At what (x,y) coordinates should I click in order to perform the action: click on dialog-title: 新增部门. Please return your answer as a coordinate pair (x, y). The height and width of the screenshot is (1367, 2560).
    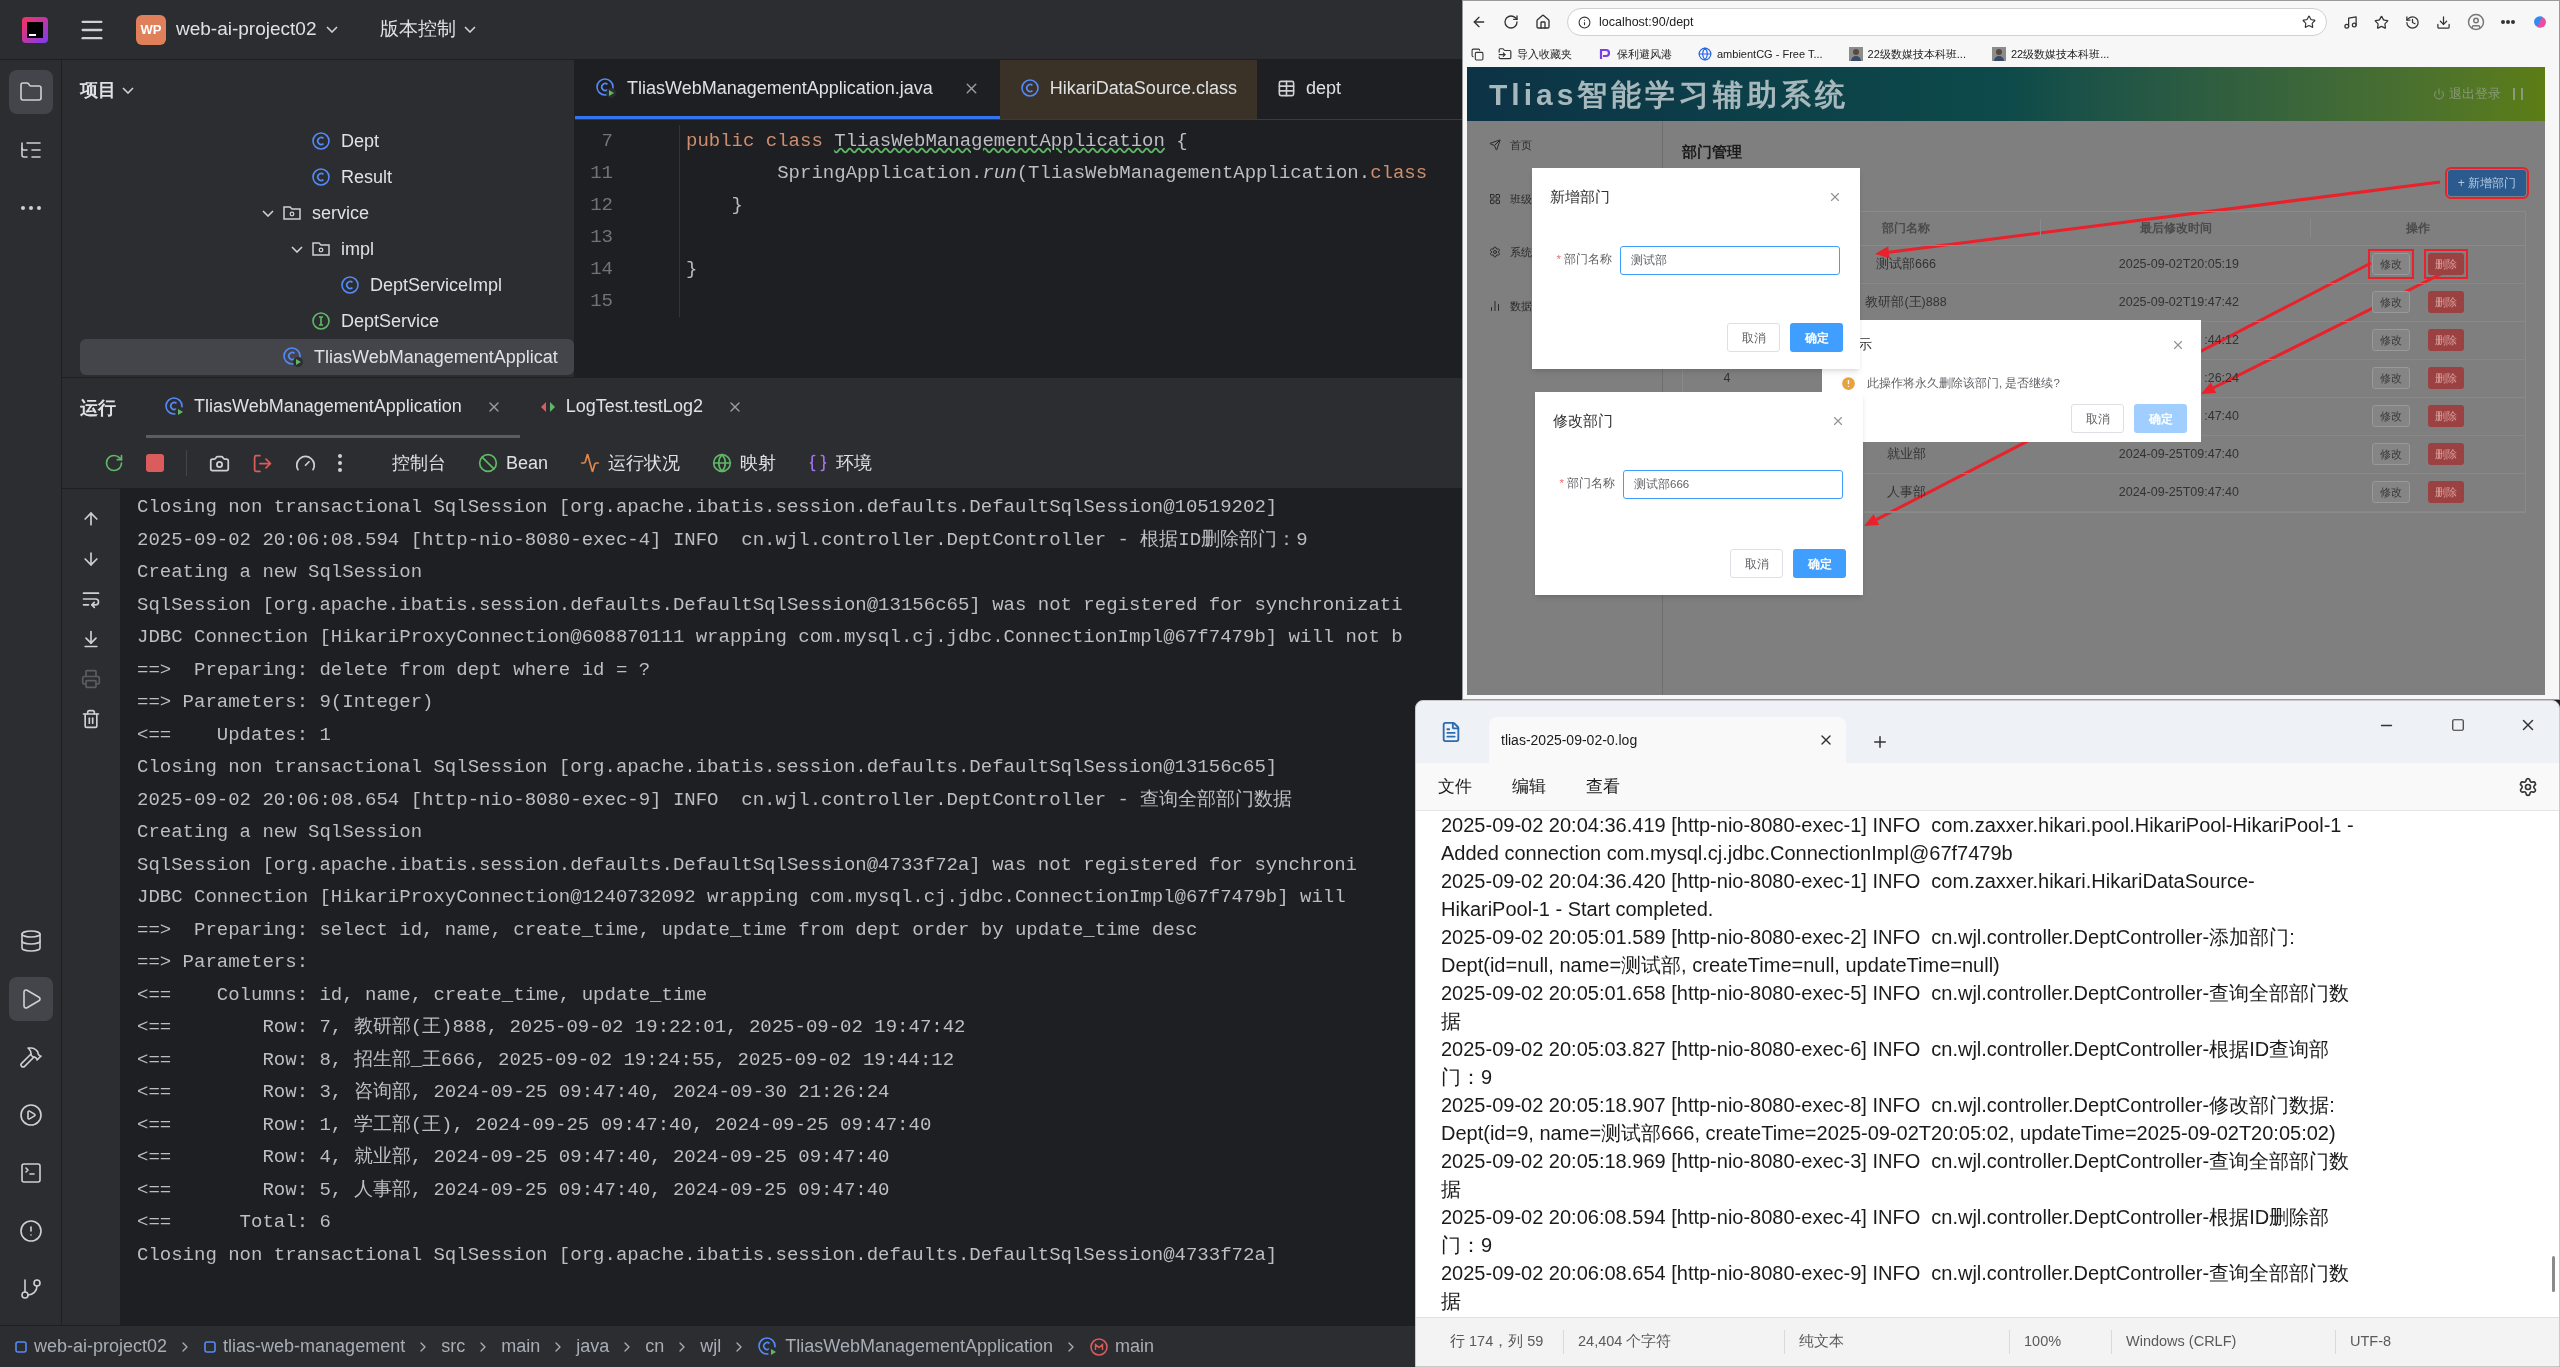
    Looking at the image, I should click on (1580, 197).